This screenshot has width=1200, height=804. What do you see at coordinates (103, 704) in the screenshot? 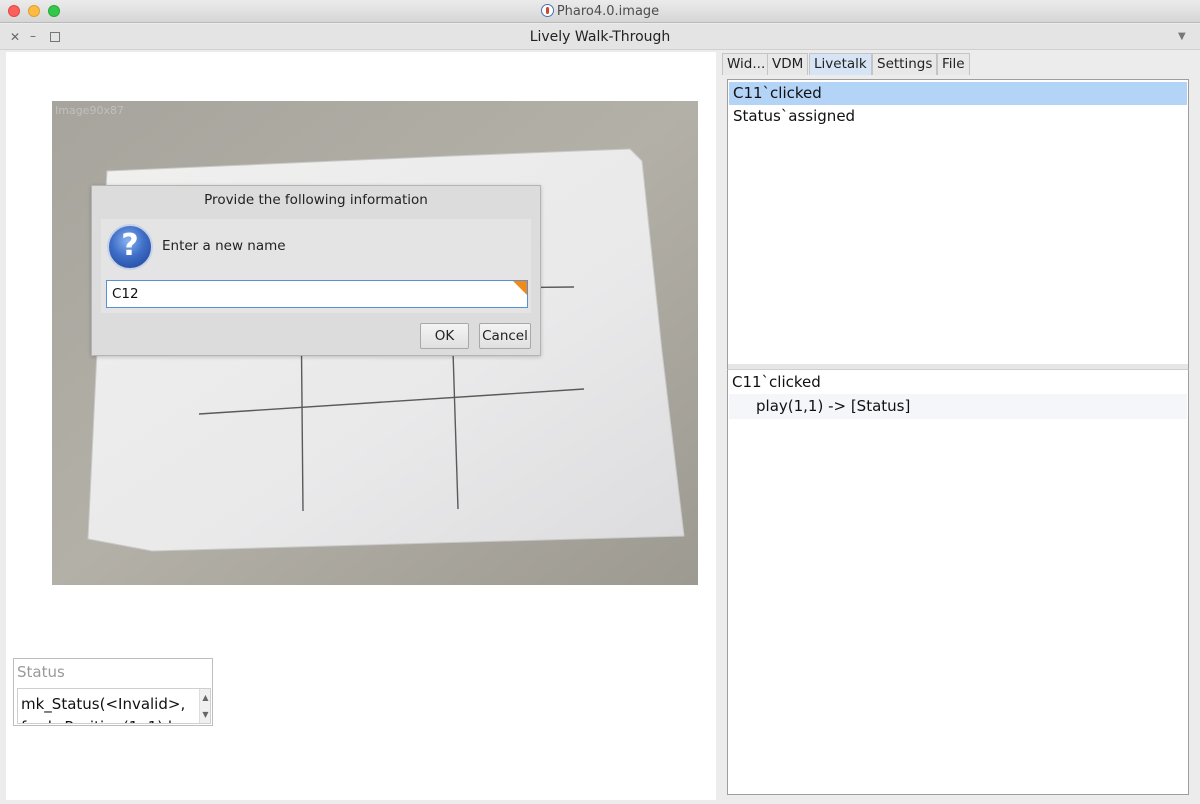
I see `status-value-line: mk_Status(<Invalid>,` at bounding box center [103, 704].